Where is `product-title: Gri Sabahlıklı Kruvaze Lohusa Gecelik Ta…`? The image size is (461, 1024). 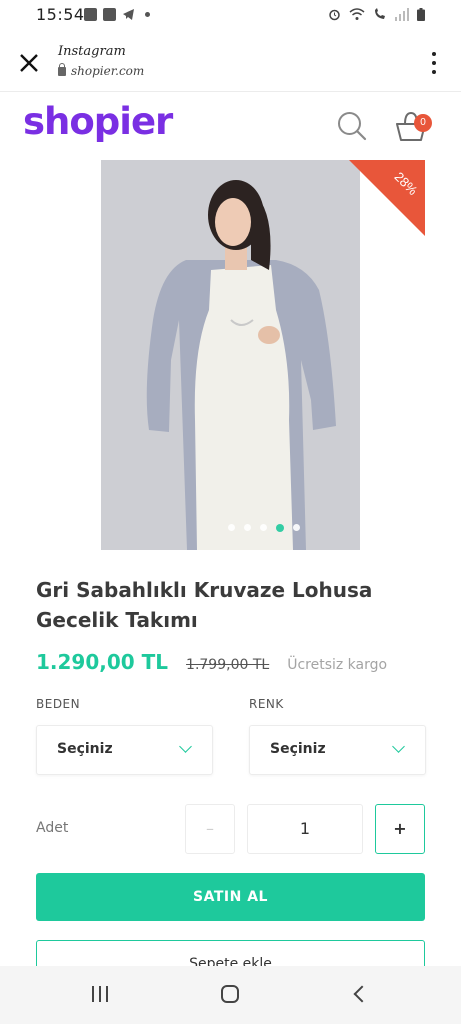 product-title: Gri Sabahlıklı Kruvaze Lohusa Gecelik Ta… is located at coordinates (204, 605).